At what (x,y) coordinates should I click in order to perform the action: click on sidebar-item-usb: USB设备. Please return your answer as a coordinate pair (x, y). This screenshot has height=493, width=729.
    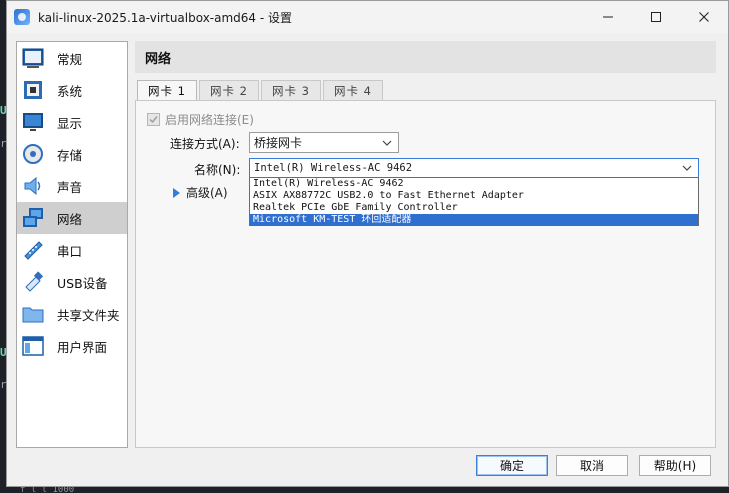
    Looking at the image, I should click on (72, 282).